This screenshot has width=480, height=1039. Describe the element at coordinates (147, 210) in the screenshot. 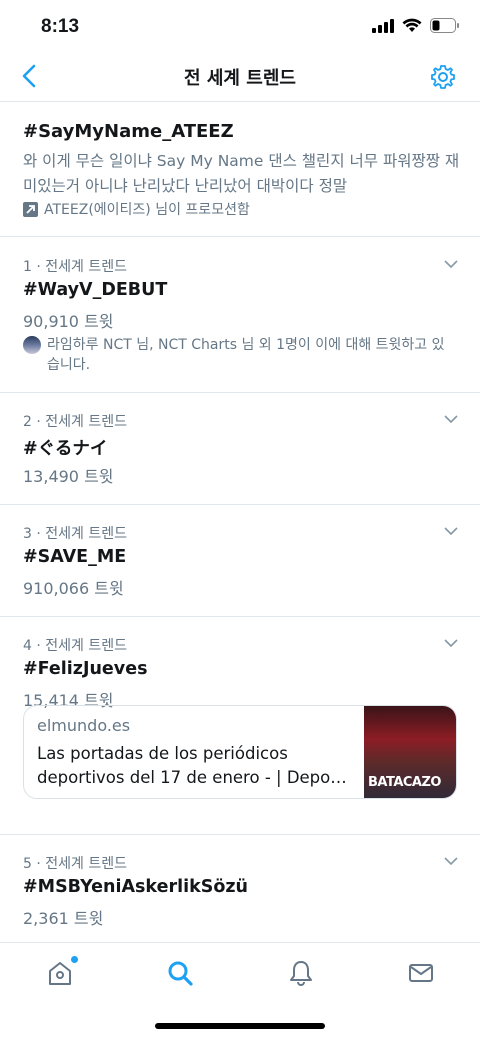

I see `promoted-by-text: ATEEZ(에이티즈) 님이 프로모션함` at that location.